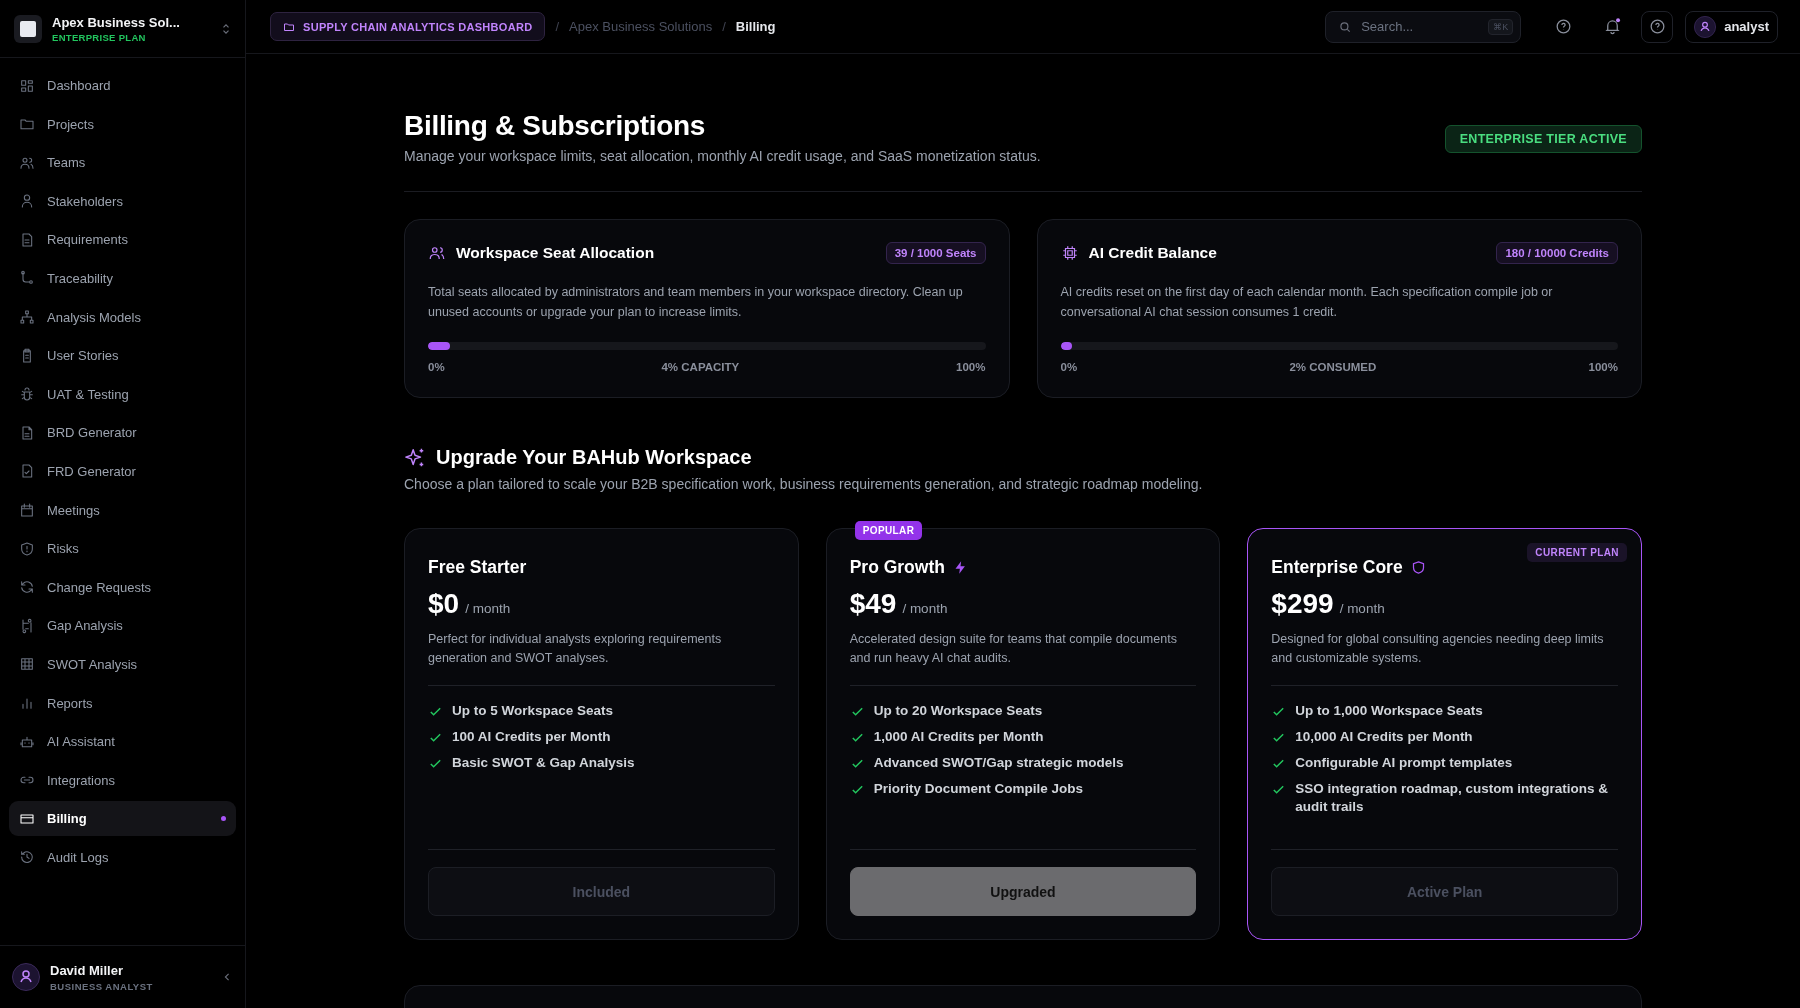 This screenshot has width=1800, height=1008. Describe the element at coordinates (888, 530) in the screenshot. I see `plan-badge: POPULAR` at that location.